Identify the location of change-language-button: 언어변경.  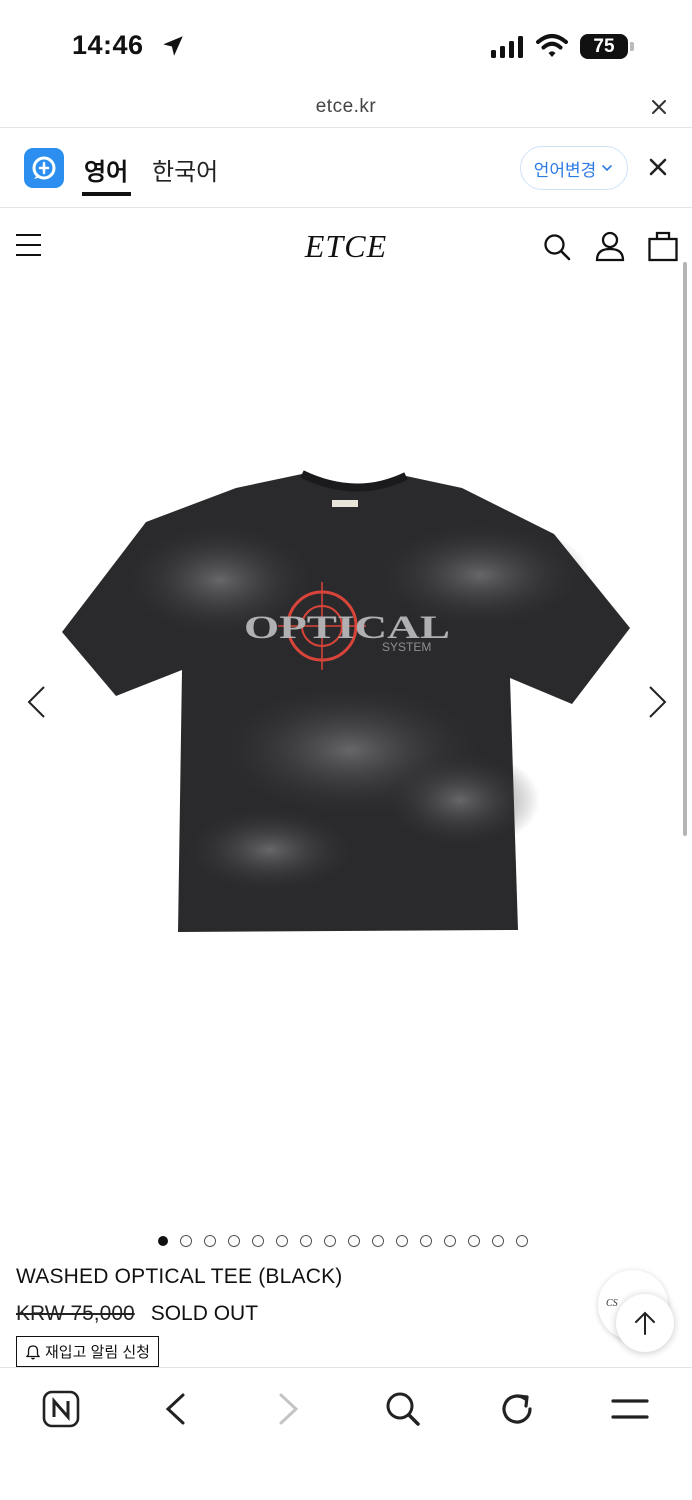
(574, 168).